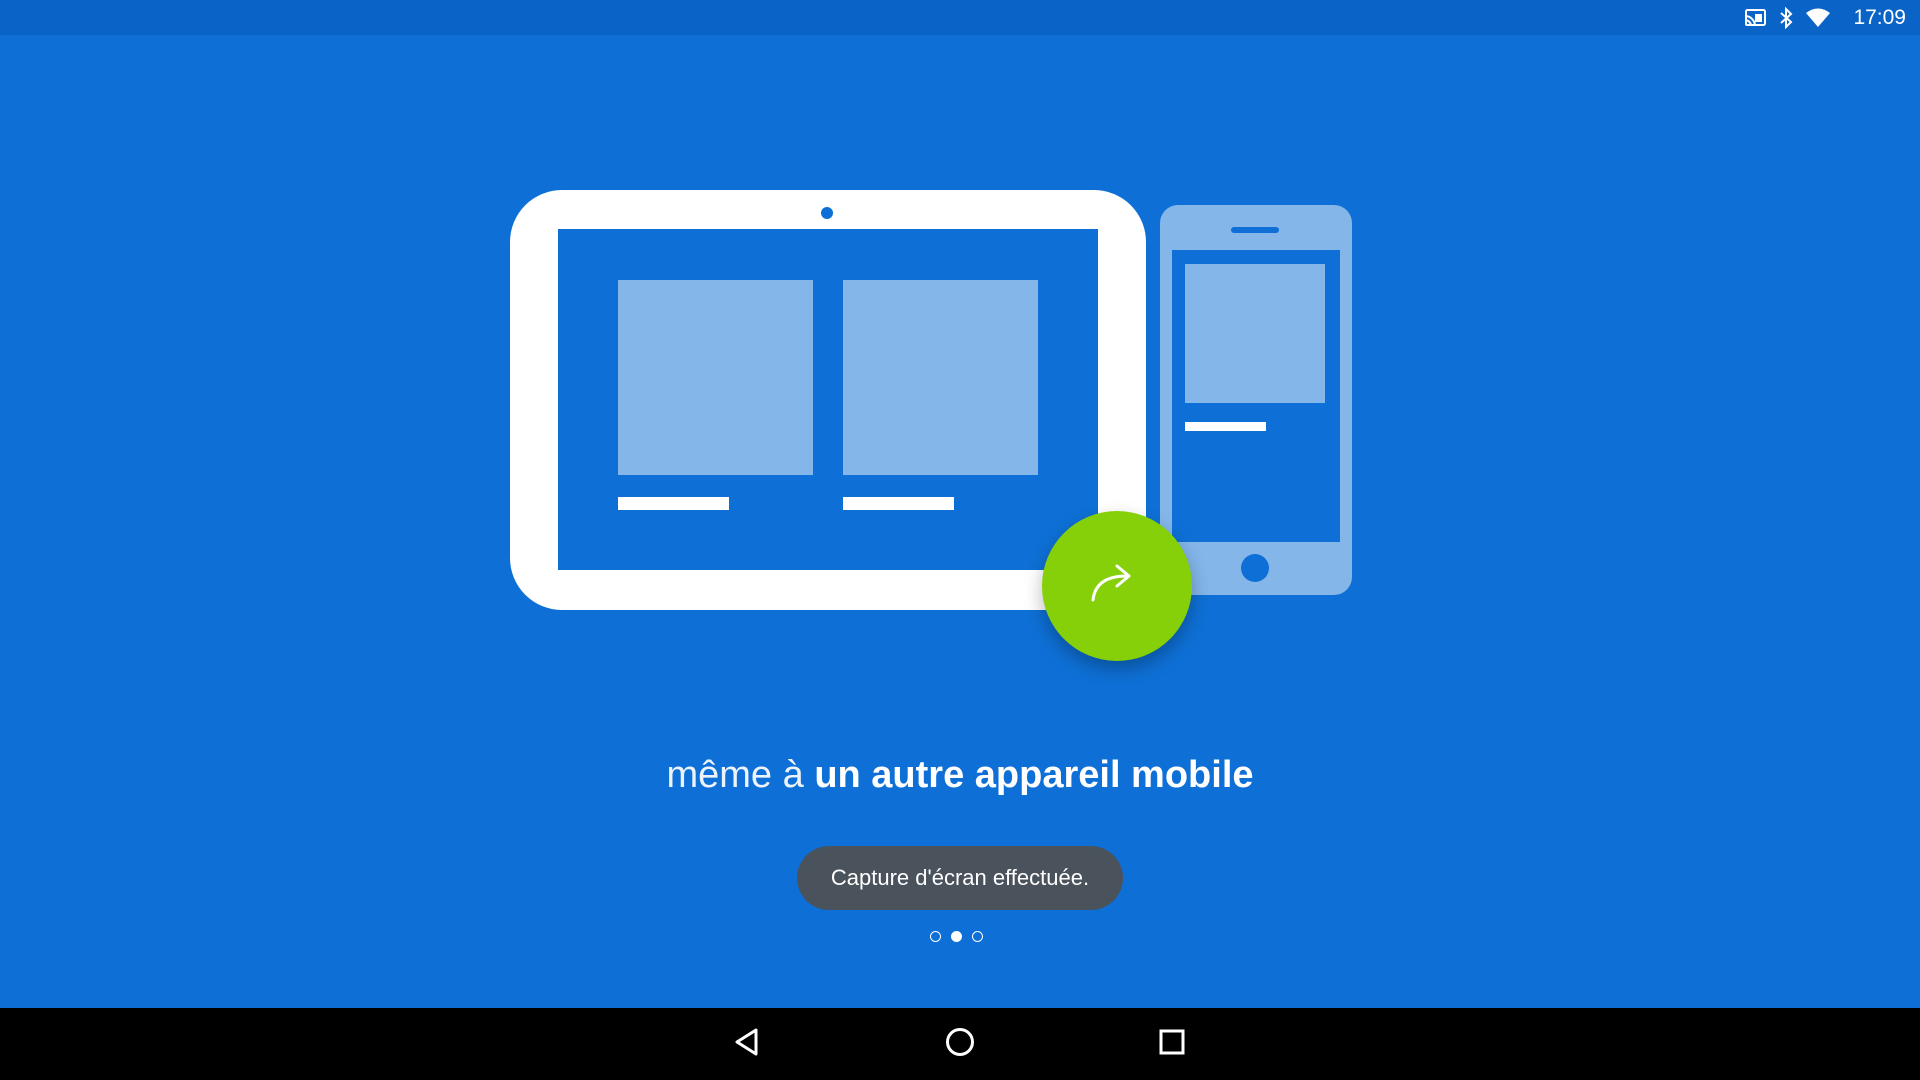 The height and width of the screenshot is (1080, 1920). I want to click on navigation-bar, so click(960, 1044).